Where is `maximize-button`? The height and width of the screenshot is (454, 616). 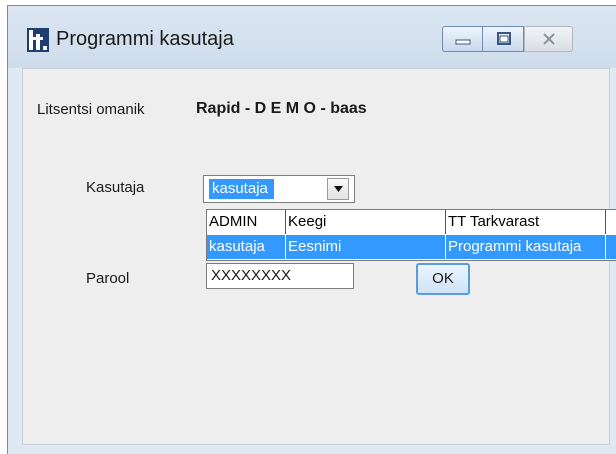
maximize-button is located at coordinates (503, 39).